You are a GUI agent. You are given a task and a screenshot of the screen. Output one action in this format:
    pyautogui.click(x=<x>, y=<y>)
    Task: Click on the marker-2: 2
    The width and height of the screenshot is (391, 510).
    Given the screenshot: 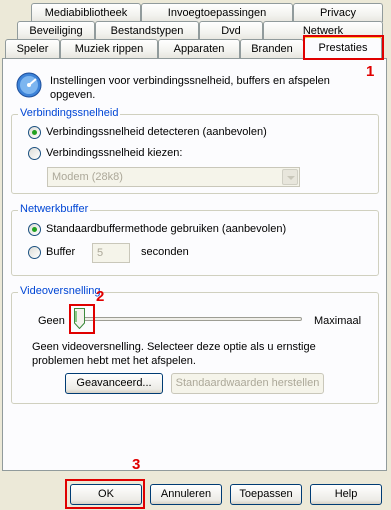 What is the action you would take?
    pyautogui.click(x=100, y=296)
    